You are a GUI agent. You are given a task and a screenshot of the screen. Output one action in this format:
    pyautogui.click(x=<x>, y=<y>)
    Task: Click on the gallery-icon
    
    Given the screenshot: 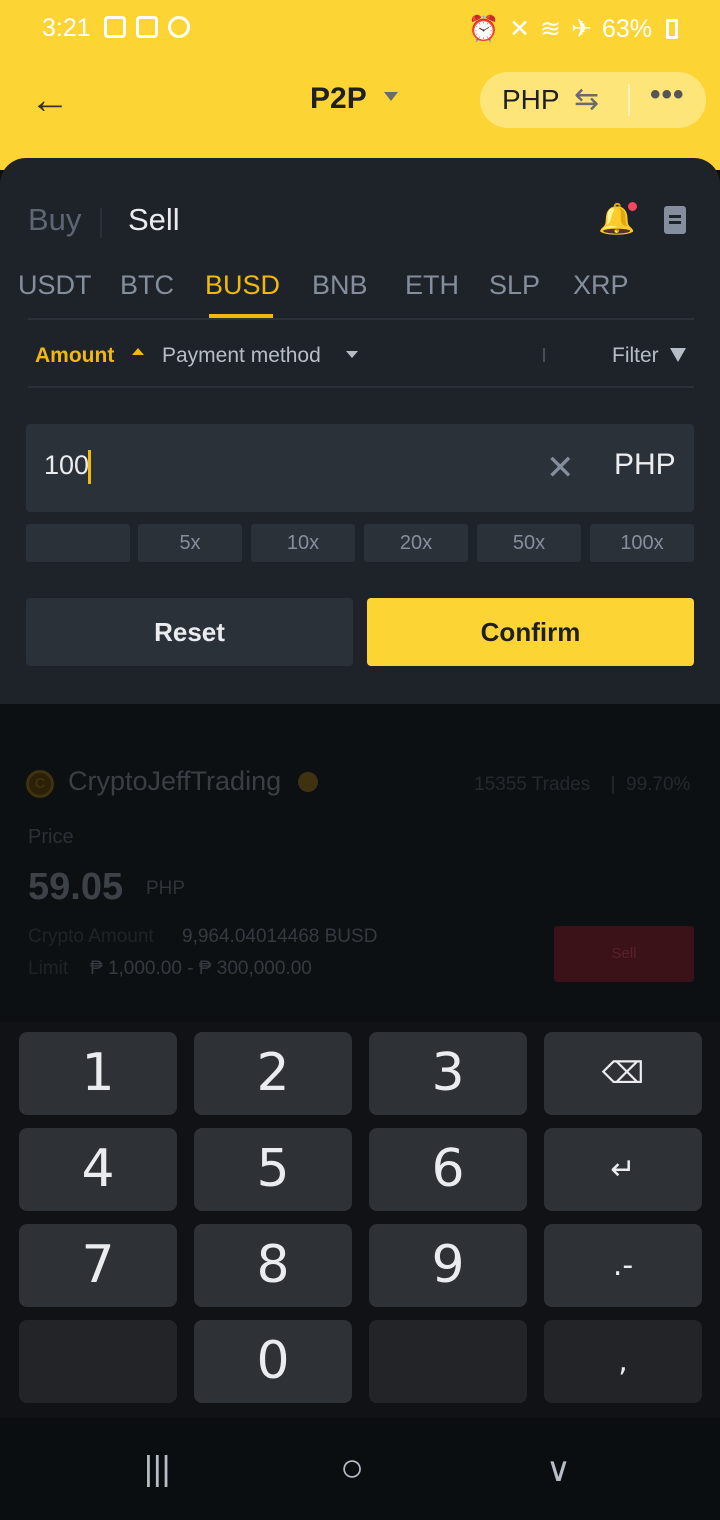 What is the action you would take?
    pyautogui.click(x=147, y=27)
    